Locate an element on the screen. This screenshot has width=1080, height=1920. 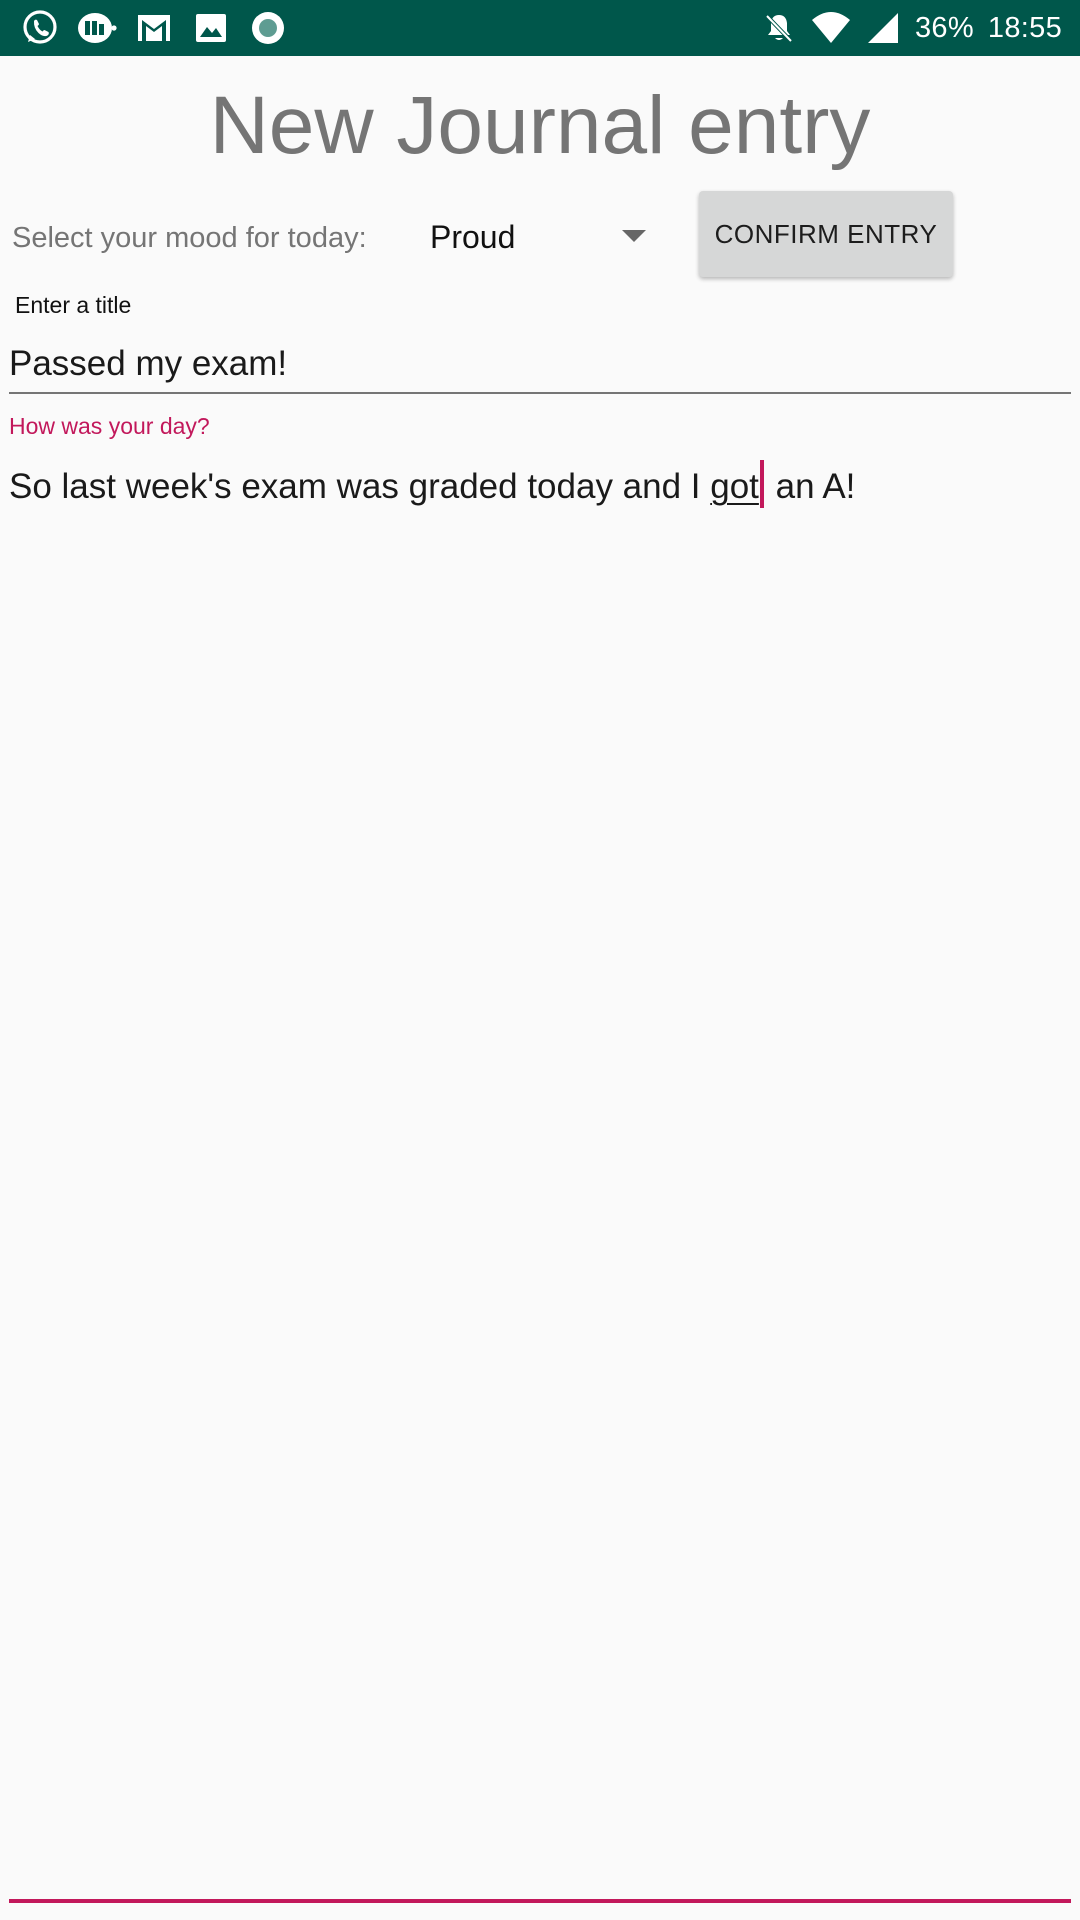
clock-time: 18:55 is located at coordinates (1024, 27).